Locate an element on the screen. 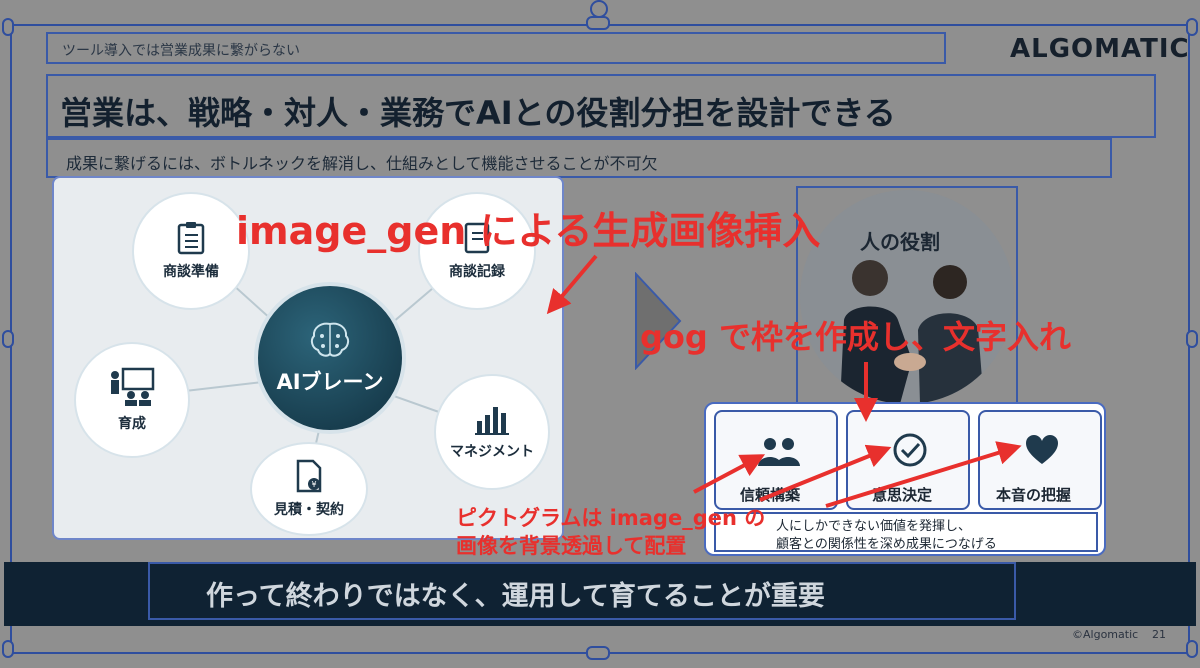 Image resolution: width=1200 pixels, height=668 pixels. annotation-pictogram-line2: 画像を背景透過して配置 is located at coordinates (571, 546).